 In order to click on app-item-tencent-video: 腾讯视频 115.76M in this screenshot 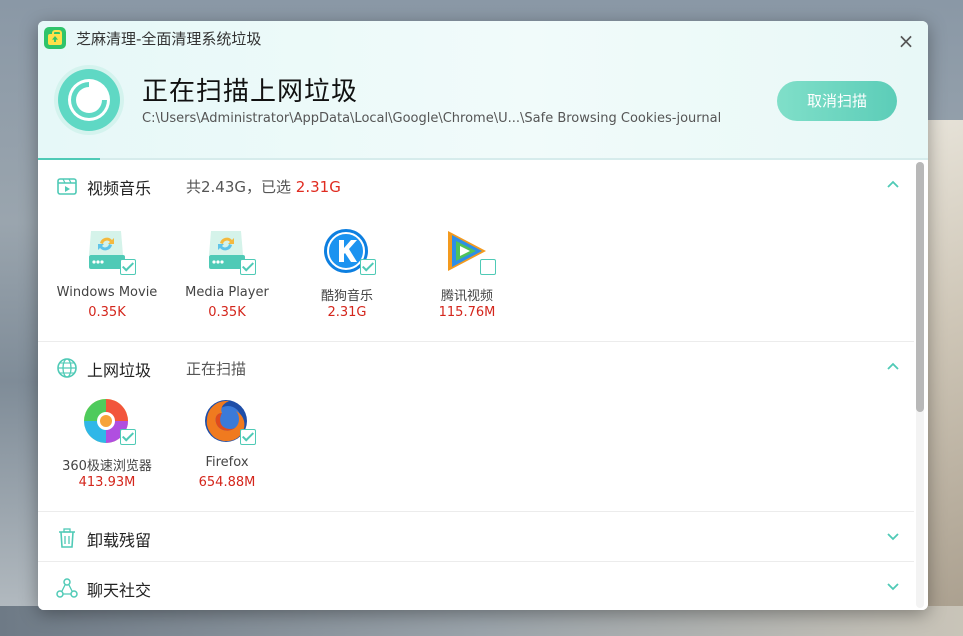, I will do `click(467, 282)`.